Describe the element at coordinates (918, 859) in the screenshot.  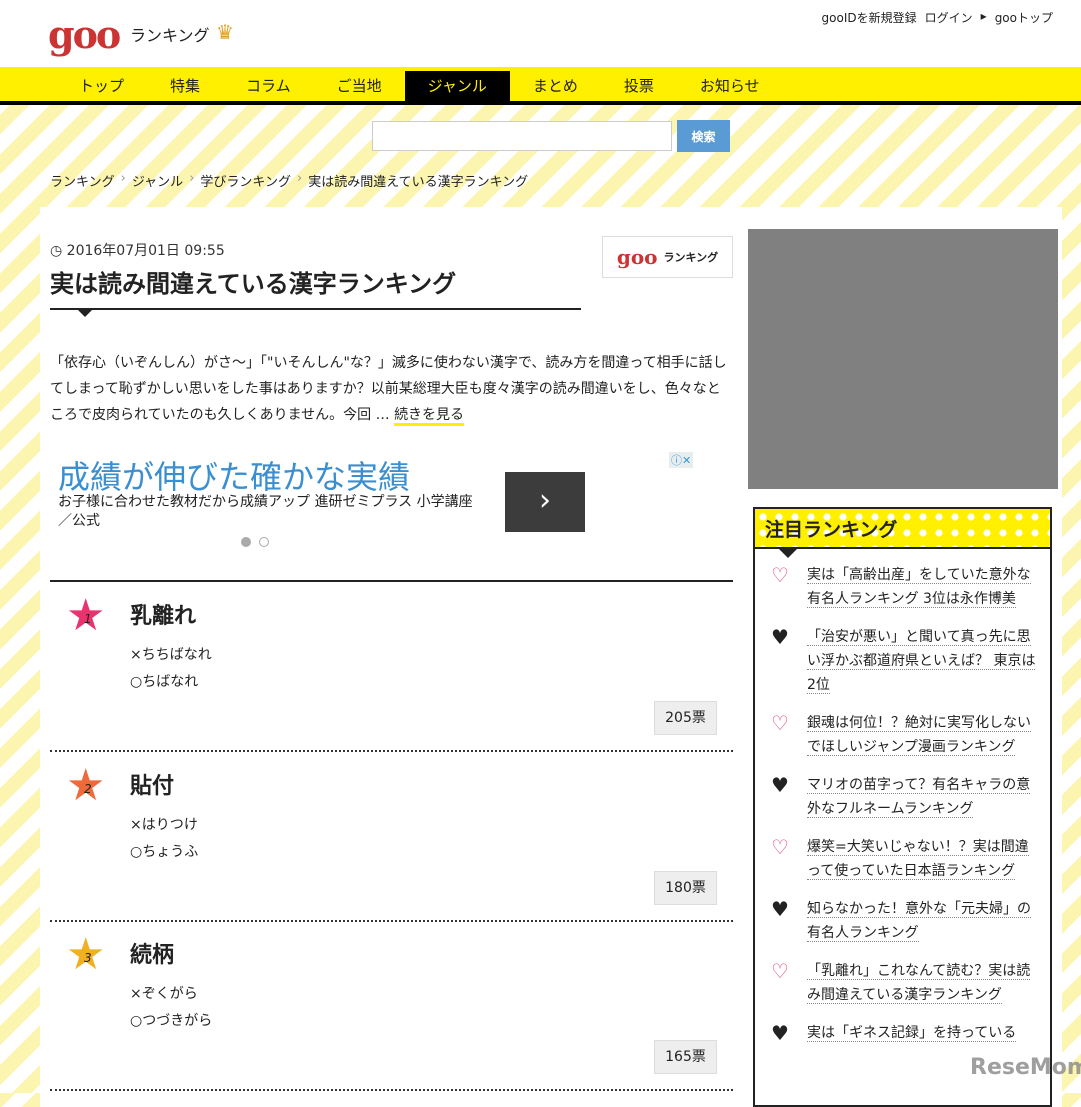
I see `featured-link: 爆笑=大笑いじゃない！？実は間違って使っていた日本語ランキング` at that location.